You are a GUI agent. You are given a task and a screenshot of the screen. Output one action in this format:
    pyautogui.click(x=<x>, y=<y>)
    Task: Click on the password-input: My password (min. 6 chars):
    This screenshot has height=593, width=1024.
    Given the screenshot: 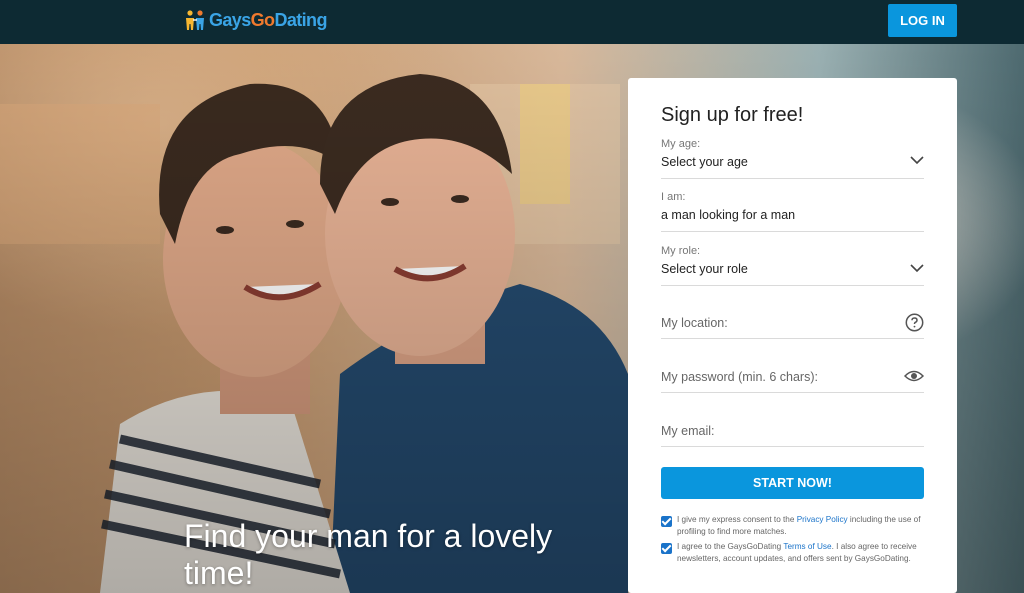 What is the action you would take?
    pyautogui.click(x=792, y=371)
    